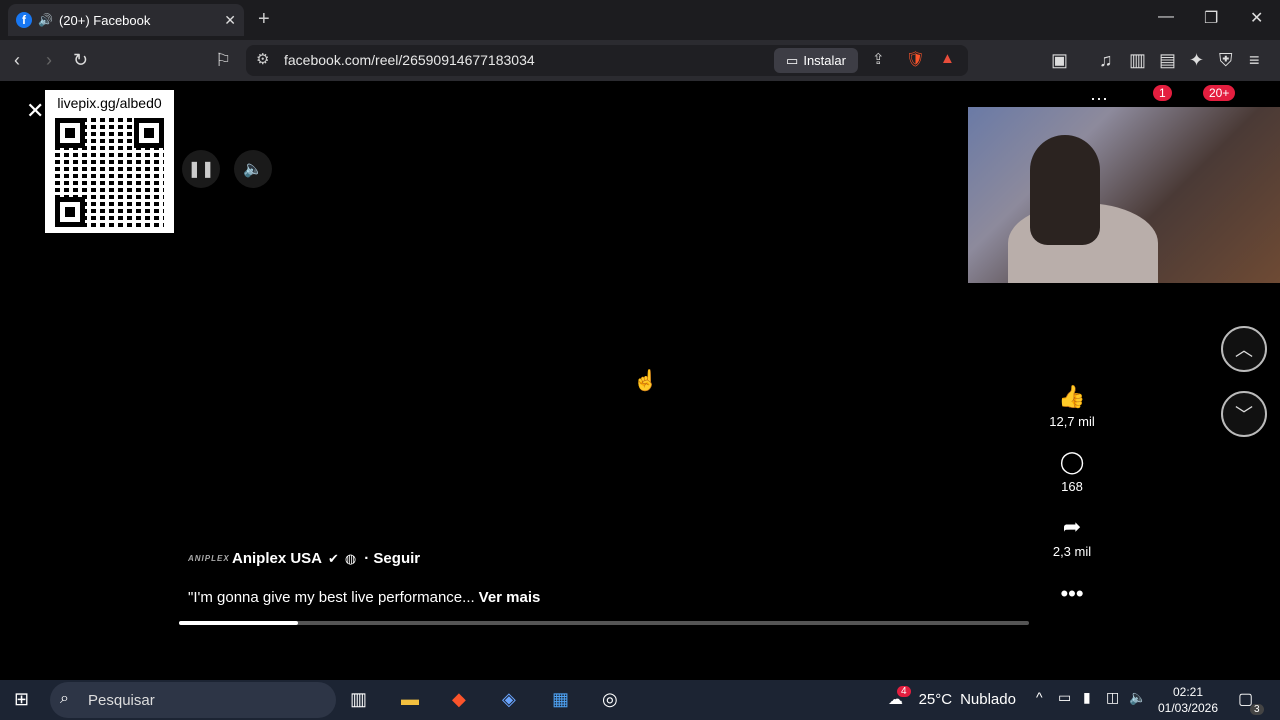 This screenshot has height=720, width=1280. Describe the element at coordinates (208, 558) in the screenshot. I see `author-avatar: ANIPLEX` at that location.